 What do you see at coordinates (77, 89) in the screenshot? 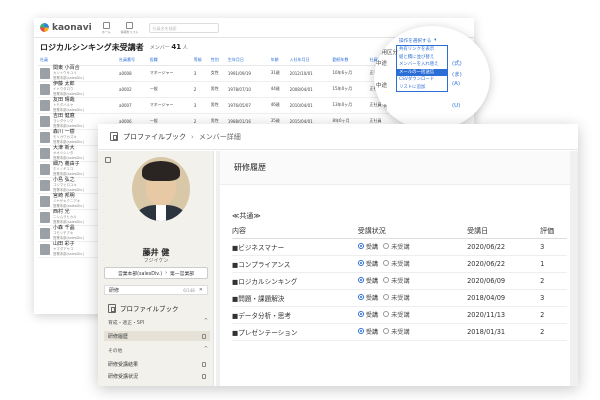
I see `employee-cell: 伊藤 太郎 イトウタロウ 営業本部(salesDiv.)` at bounding box center [77, 89].